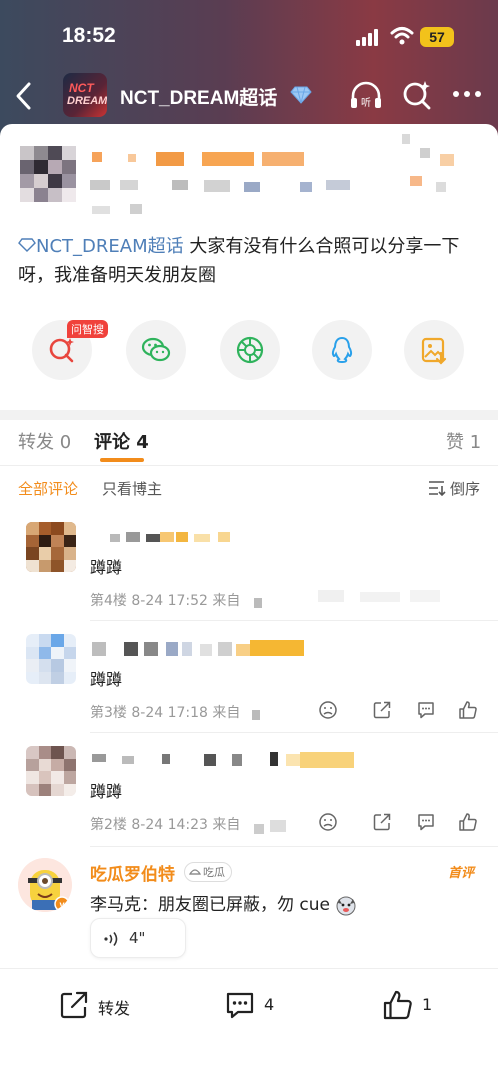 This screenshot has height=1080, width=498. Describe the element at coordinates (465, 488) in the screenshot. I see `sort-toggle: 倒序` at that location.